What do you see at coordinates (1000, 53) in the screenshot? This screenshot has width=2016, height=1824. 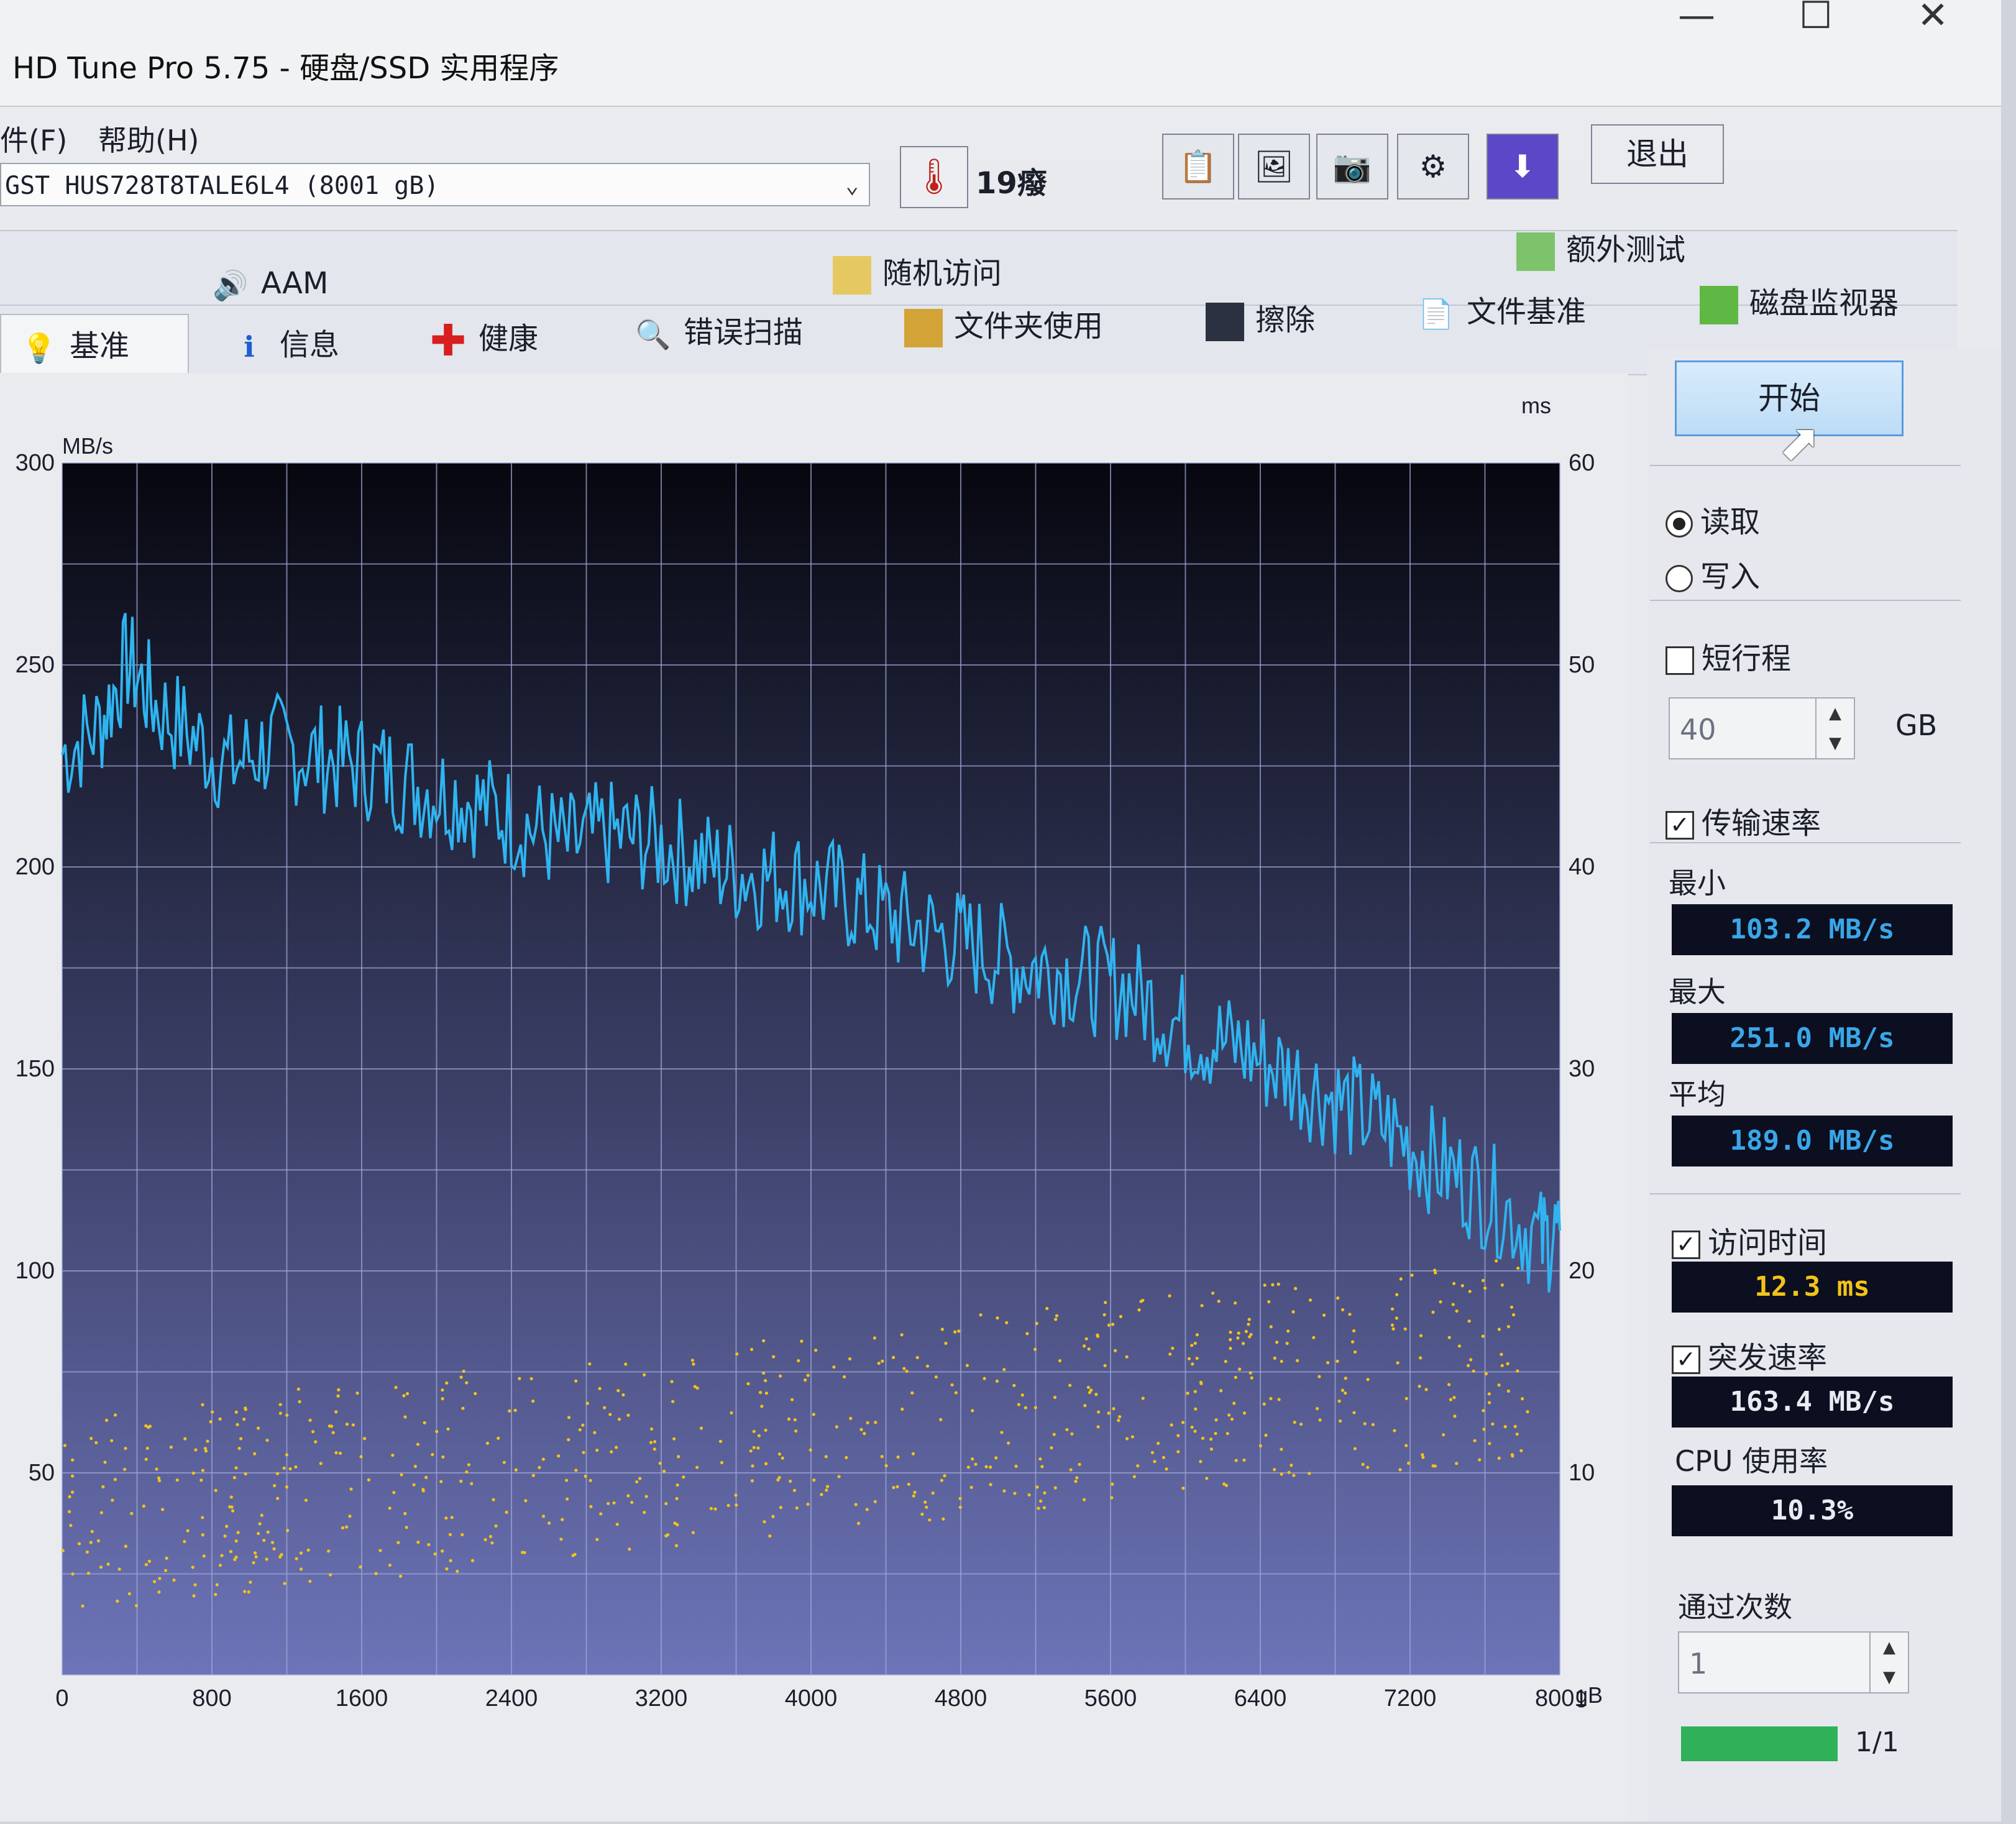 I see `title-bar: HD Tune Pro 5.75 - 硬盘/SSD 实用程序 — ☐ ✕` at bounding box center [1000, 53].